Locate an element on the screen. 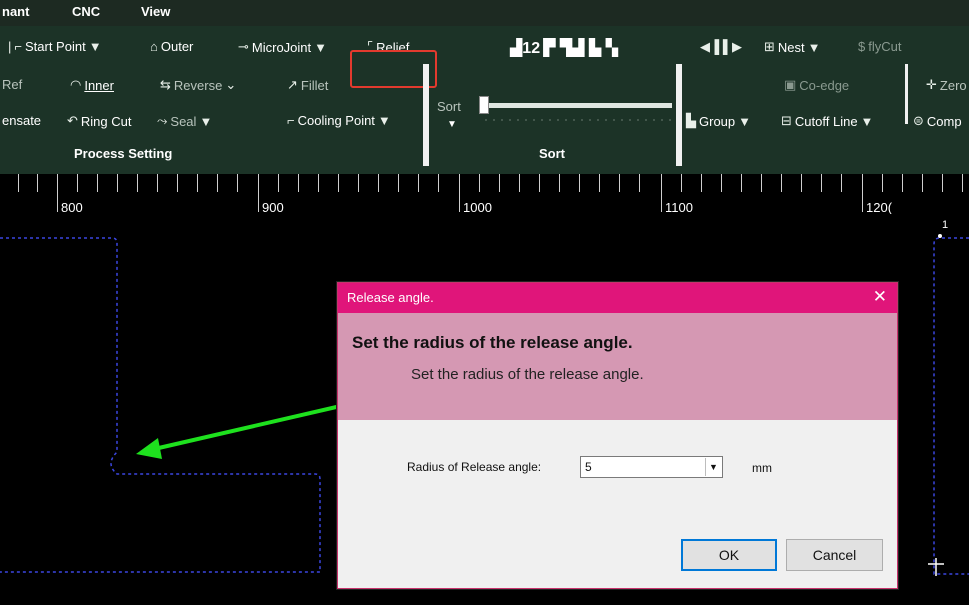 The image size is (969, 605). zero-button: ✛ Zero is located at coordinates (946, 85).